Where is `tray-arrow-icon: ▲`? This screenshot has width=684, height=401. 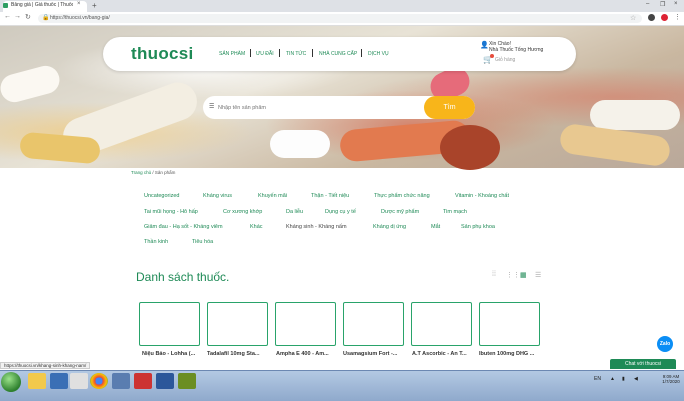
tray-arrow-icon: ▲ is located at coordinates (612, 379).